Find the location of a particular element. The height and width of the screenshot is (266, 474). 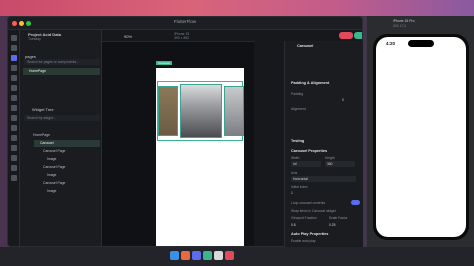

carousel is located at coordinates (200, 111).